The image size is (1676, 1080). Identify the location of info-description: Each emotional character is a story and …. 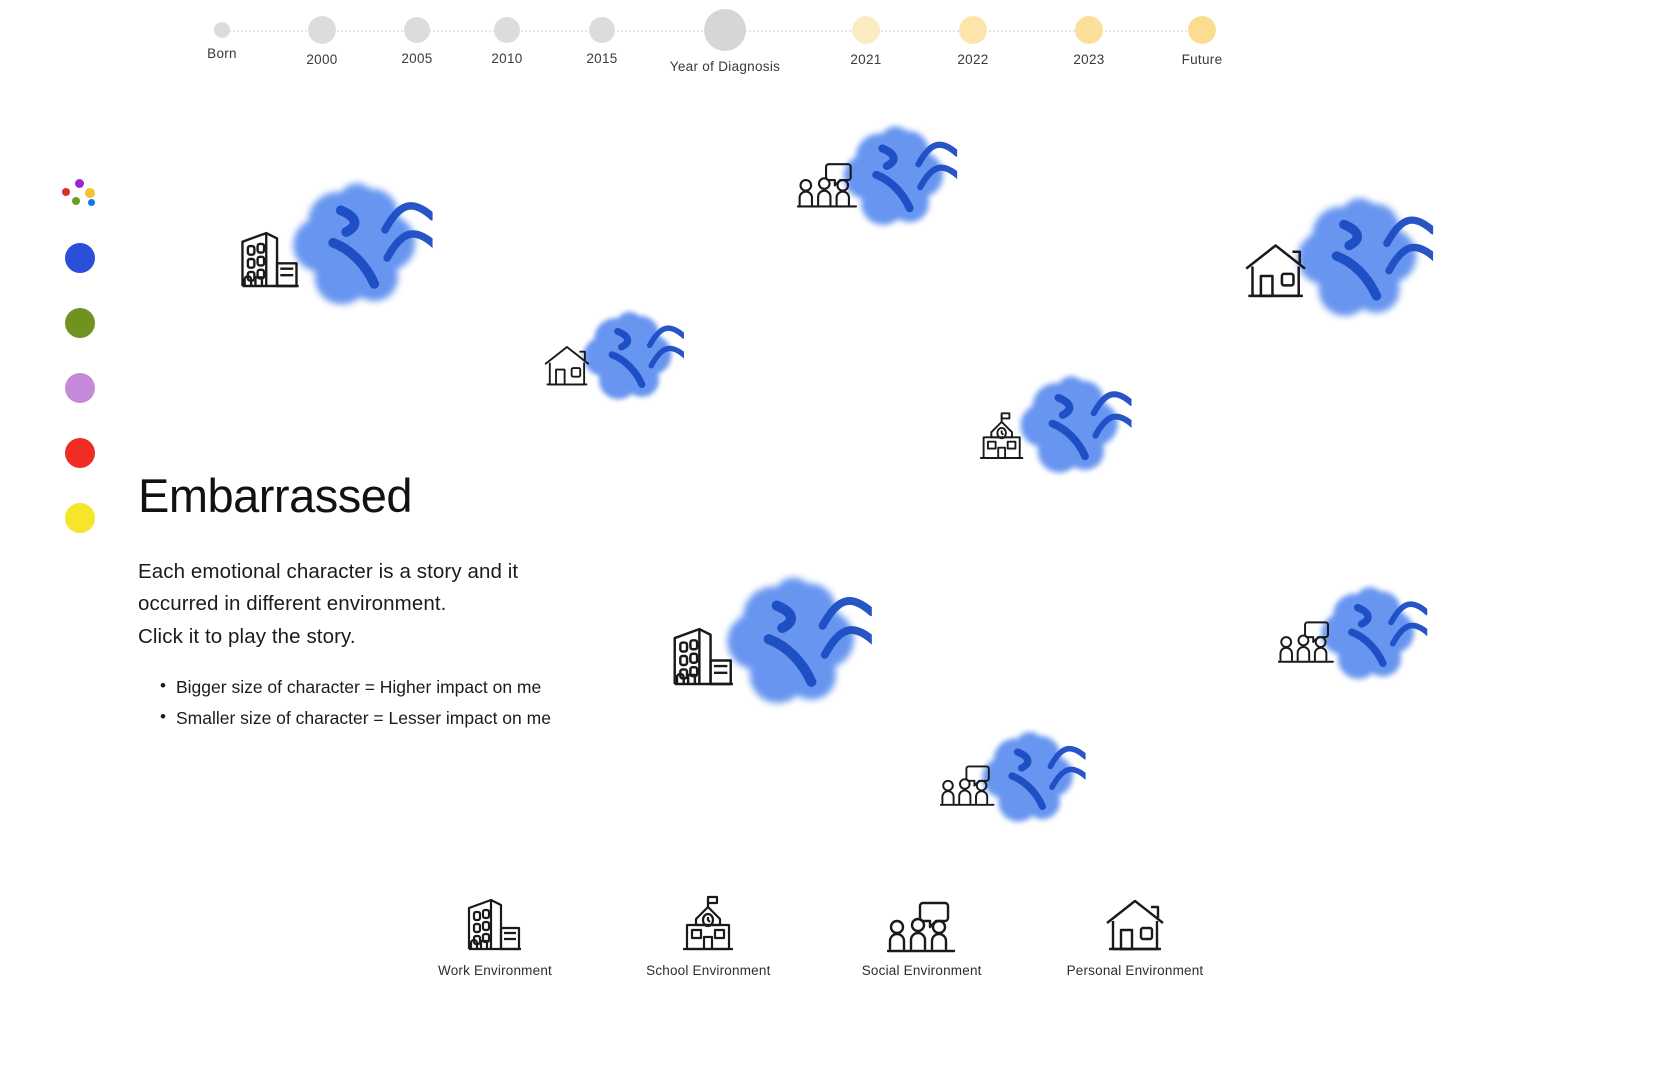
(328, 604).